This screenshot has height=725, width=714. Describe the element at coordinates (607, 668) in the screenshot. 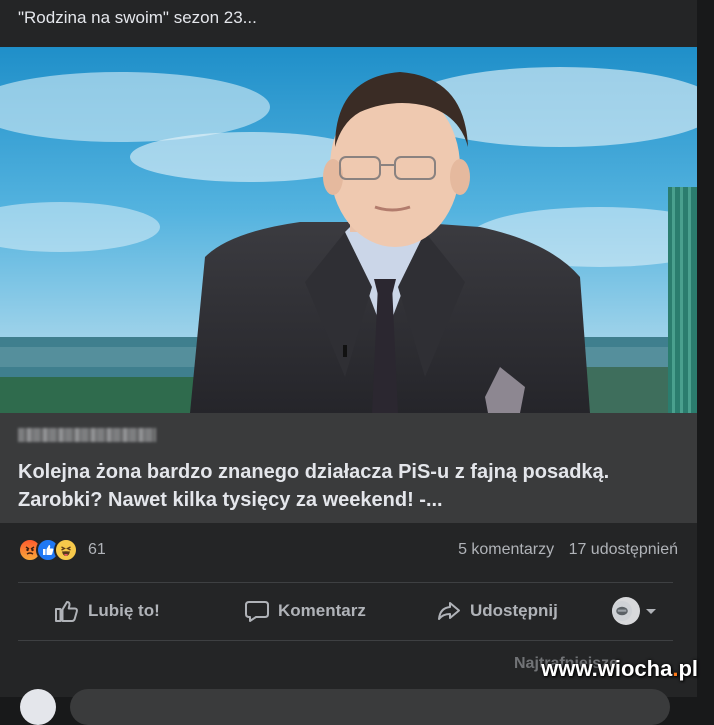

I see `watermark-text: www.wiocha` at that location.